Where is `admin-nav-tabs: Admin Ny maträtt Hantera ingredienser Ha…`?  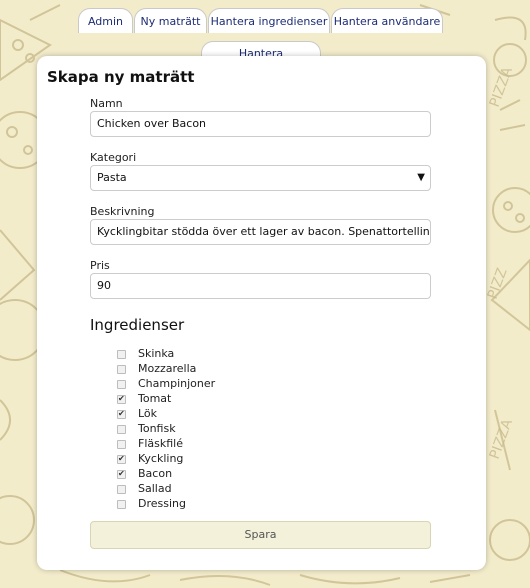 admin-nav-tabs: Admin Ny maträtt Hantera ingredienser Ha… is located at coordinates (265, 42).